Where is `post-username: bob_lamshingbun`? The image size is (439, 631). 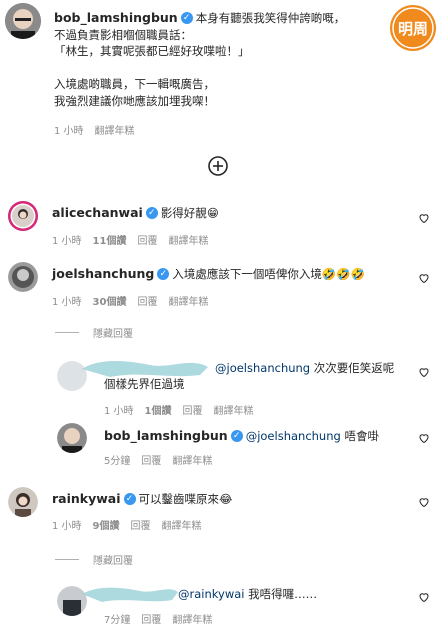 post-username: bob_lamshingbun is located at coordinates (116, 17).